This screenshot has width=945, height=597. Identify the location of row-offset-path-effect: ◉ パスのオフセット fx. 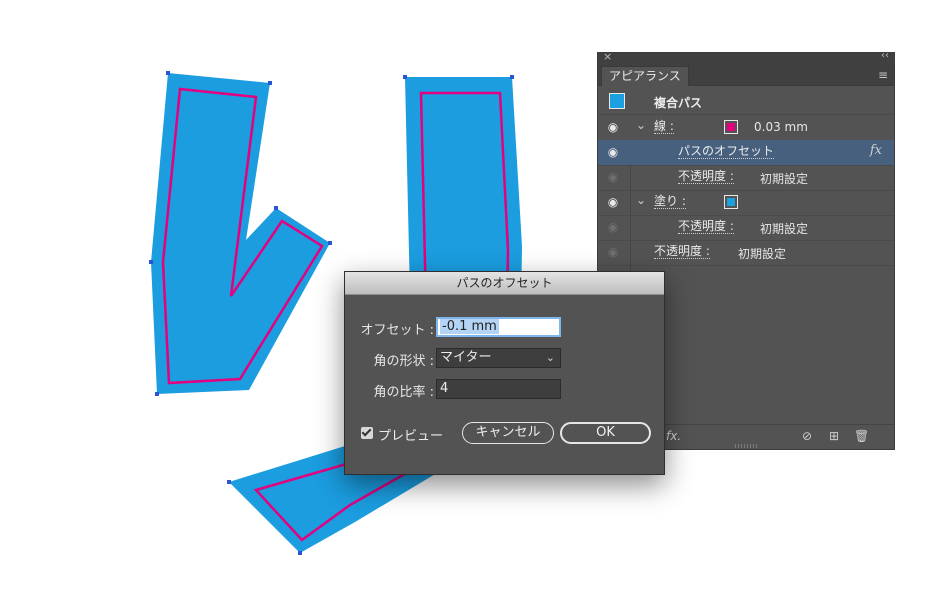
(746, 153).